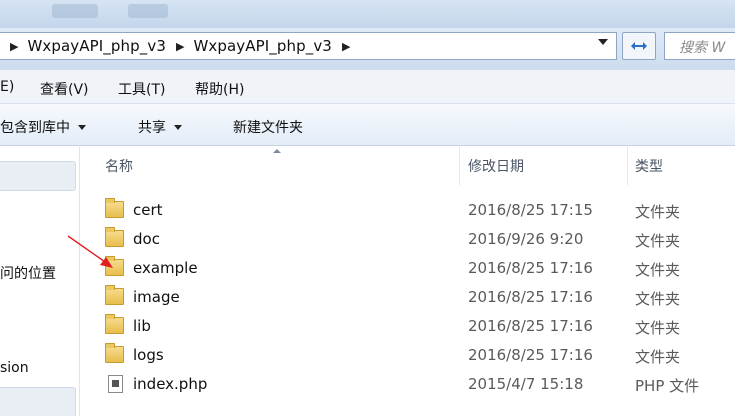 This screenshot has height=416, width=735. I want to click on sort-ascending-icon, so click(277, 151).